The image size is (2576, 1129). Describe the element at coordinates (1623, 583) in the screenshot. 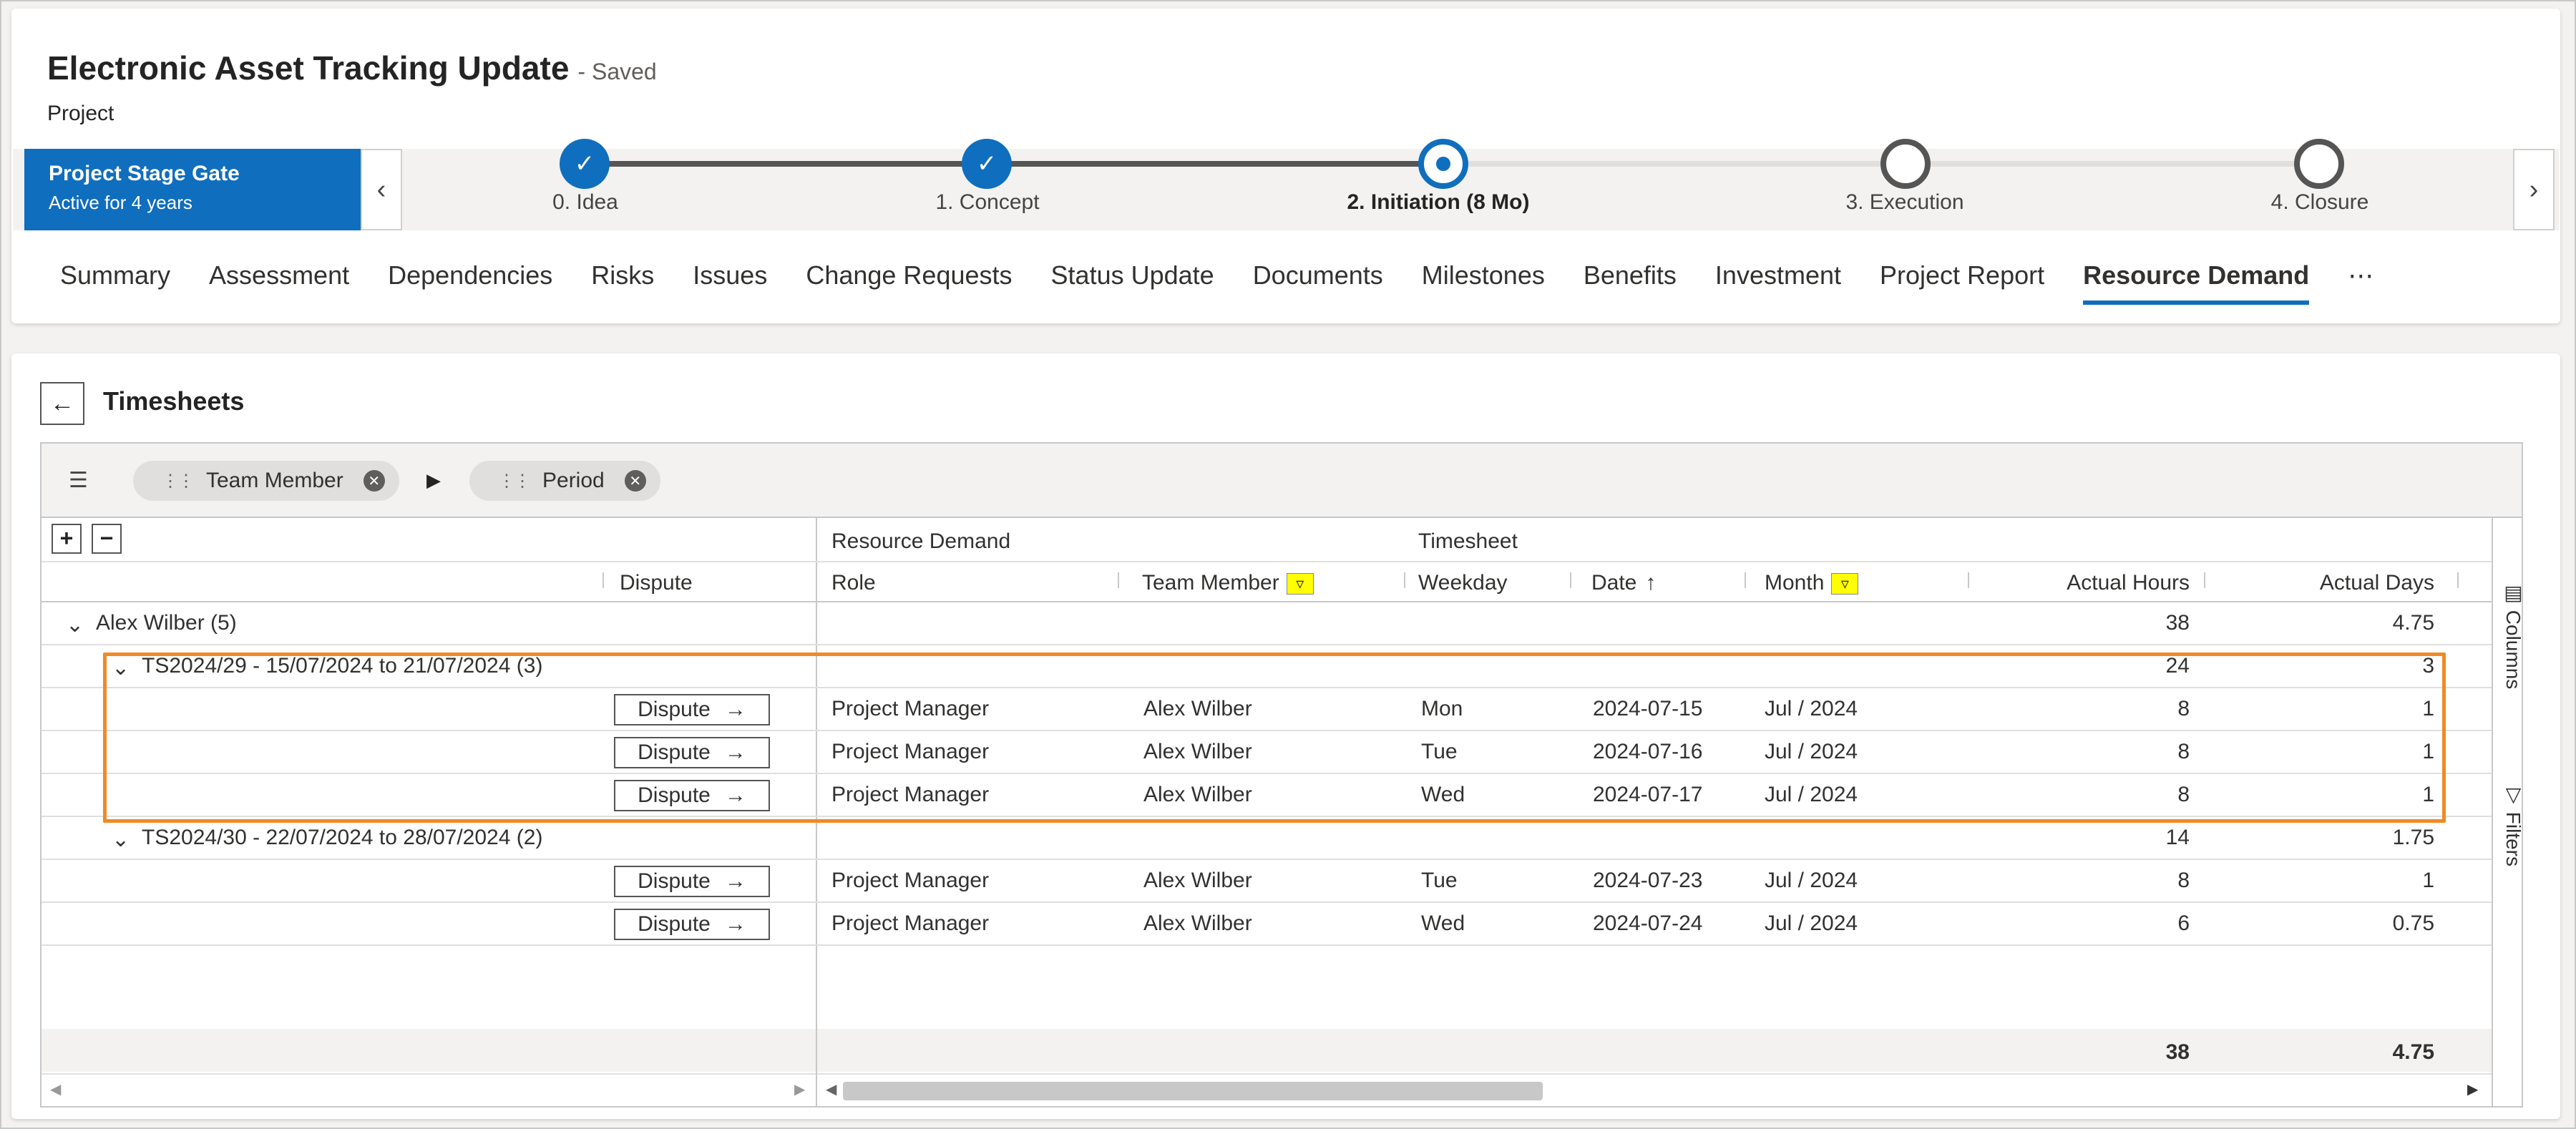

I see `column-header-date: Date ↑` at that location.